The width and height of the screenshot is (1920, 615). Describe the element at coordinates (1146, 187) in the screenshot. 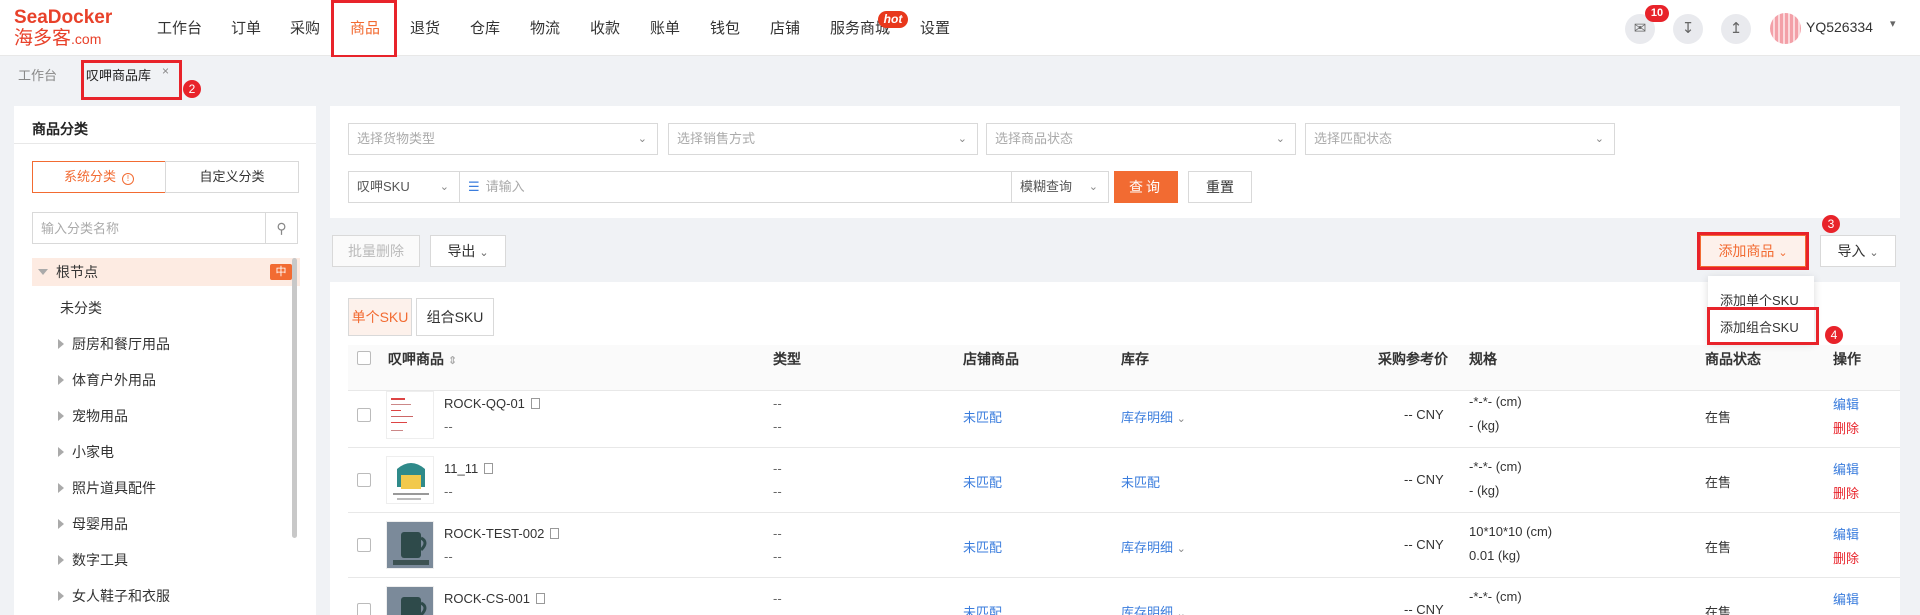

I see `query-button: 查询` at that location.